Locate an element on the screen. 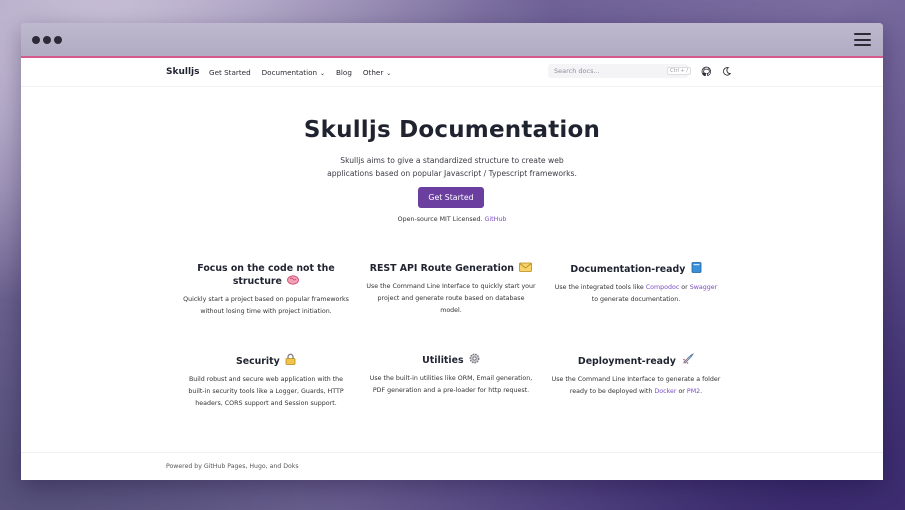 Image resolution: width=905 pixels, height=510 pixels. feature-title: Focus on the code not the structure is located at coordinates (266, 275).